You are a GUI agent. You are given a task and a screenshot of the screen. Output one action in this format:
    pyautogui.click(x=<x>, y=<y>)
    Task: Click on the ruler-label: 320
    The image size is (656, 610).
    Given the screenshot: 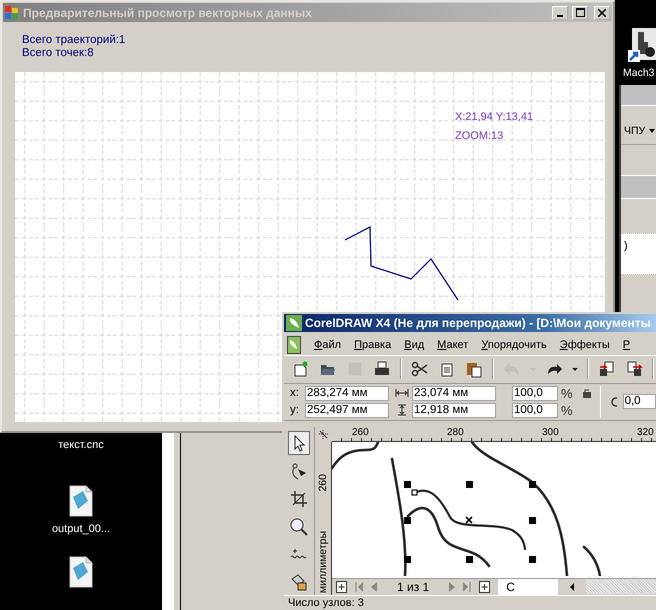 What is the action you would take?
    pyautogui.click(x=645, y=432)
    